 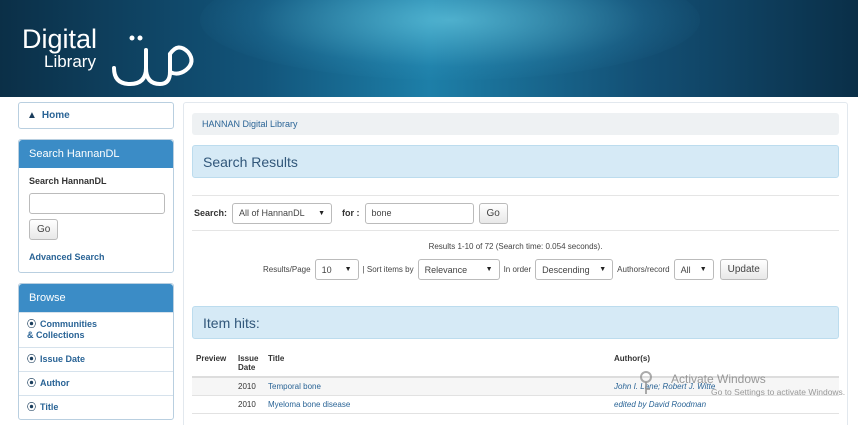 I want to click on search-box-label: Search HannanDL, so click(x=68, y=181).